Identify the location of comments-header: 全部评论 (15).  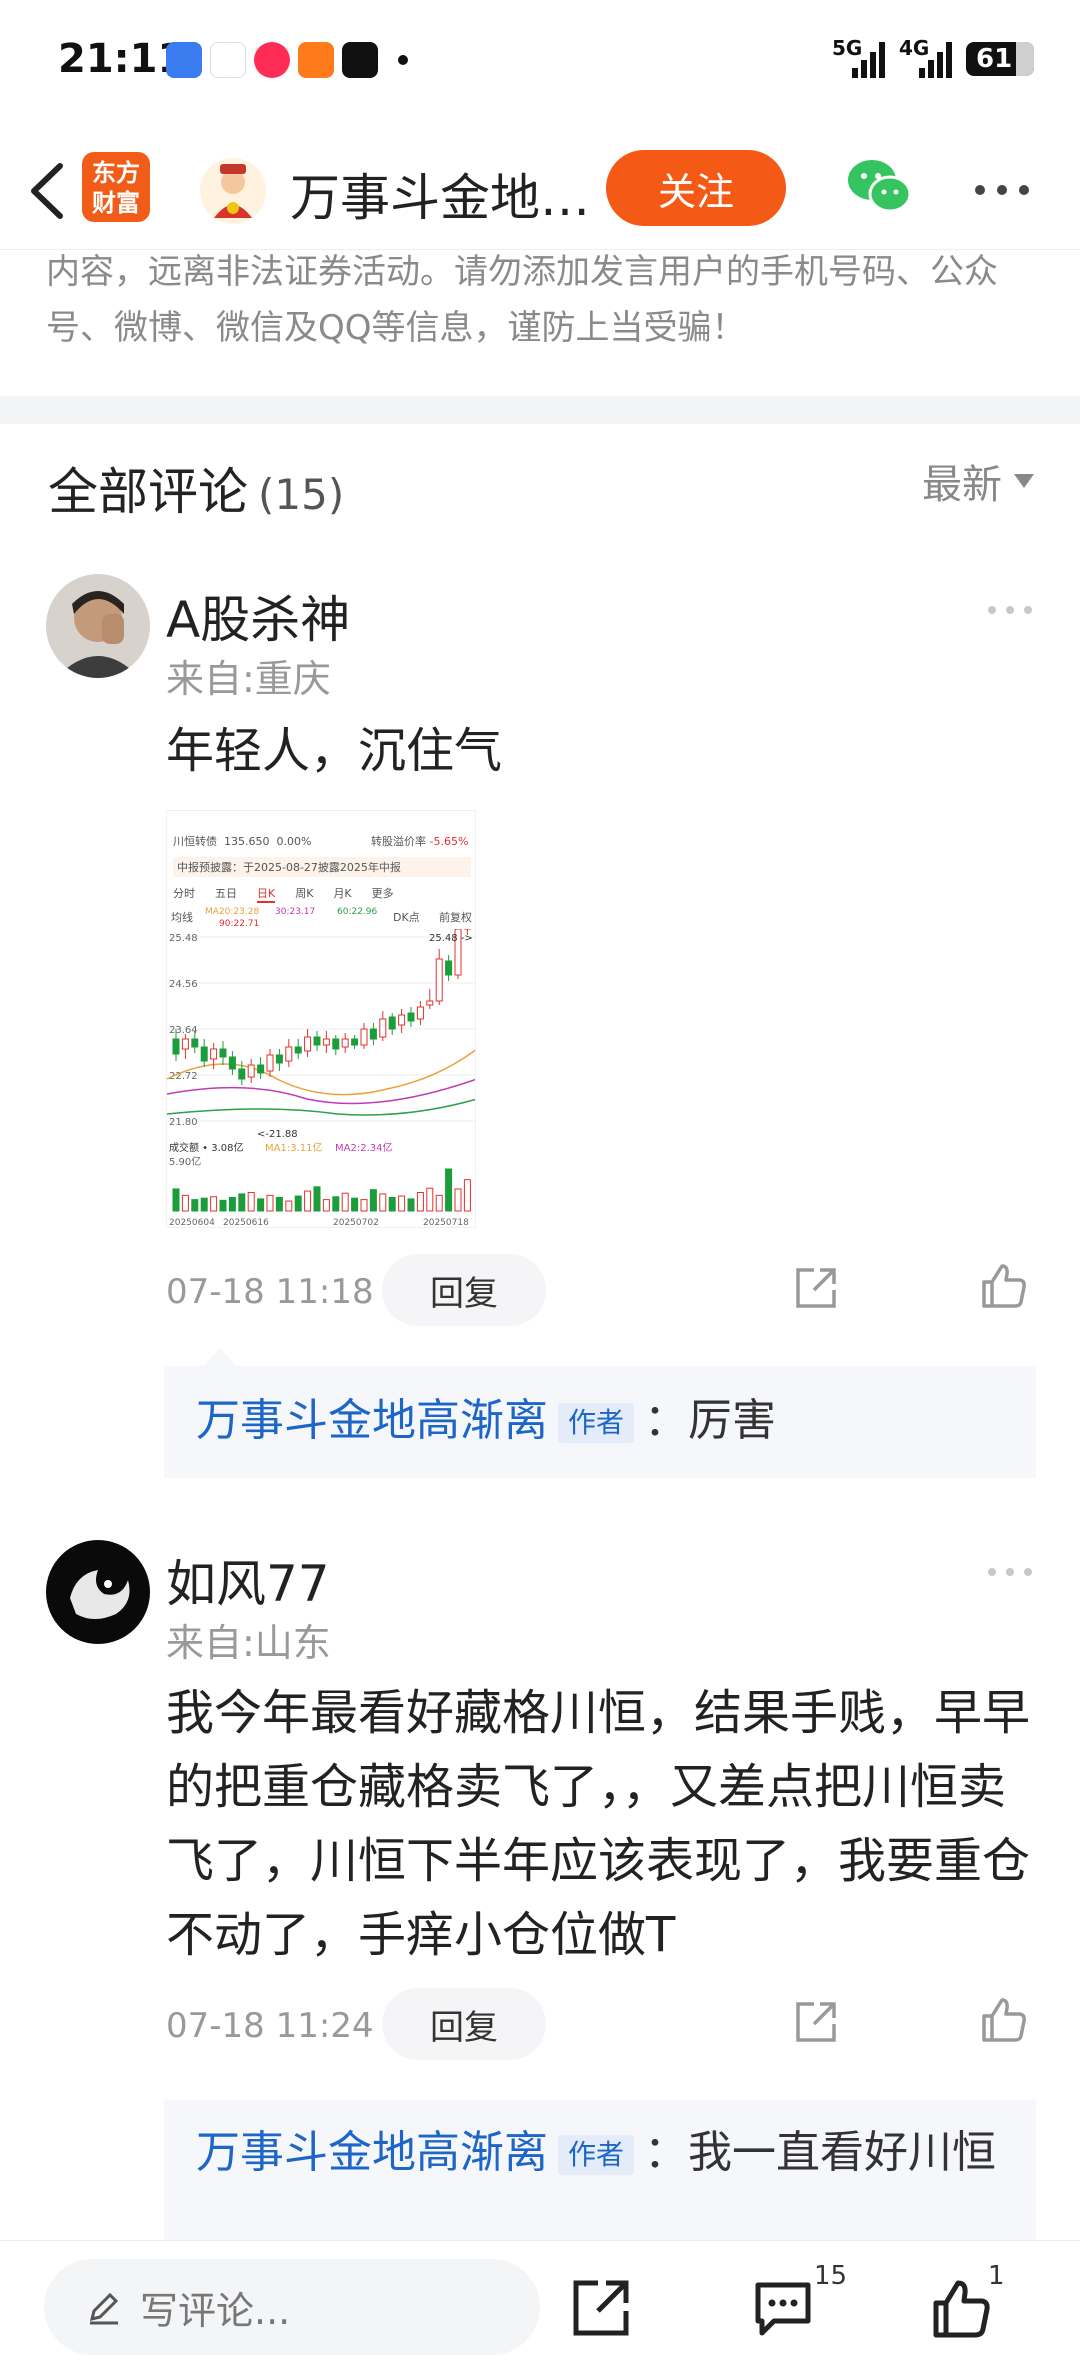
(196, 488).